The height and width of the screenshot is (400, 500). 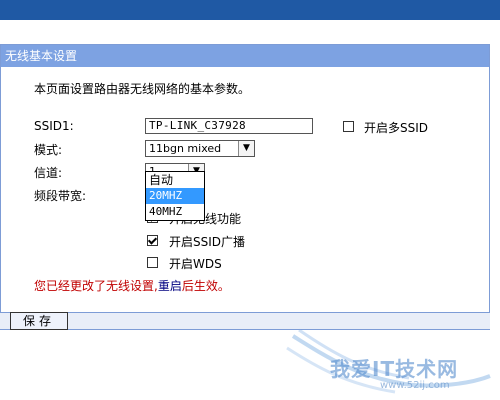 What do you see at coordinates (152, 240) in the screenshot?
I see `ssid-broadcast-checkbox` at bounding box center [152, 240].